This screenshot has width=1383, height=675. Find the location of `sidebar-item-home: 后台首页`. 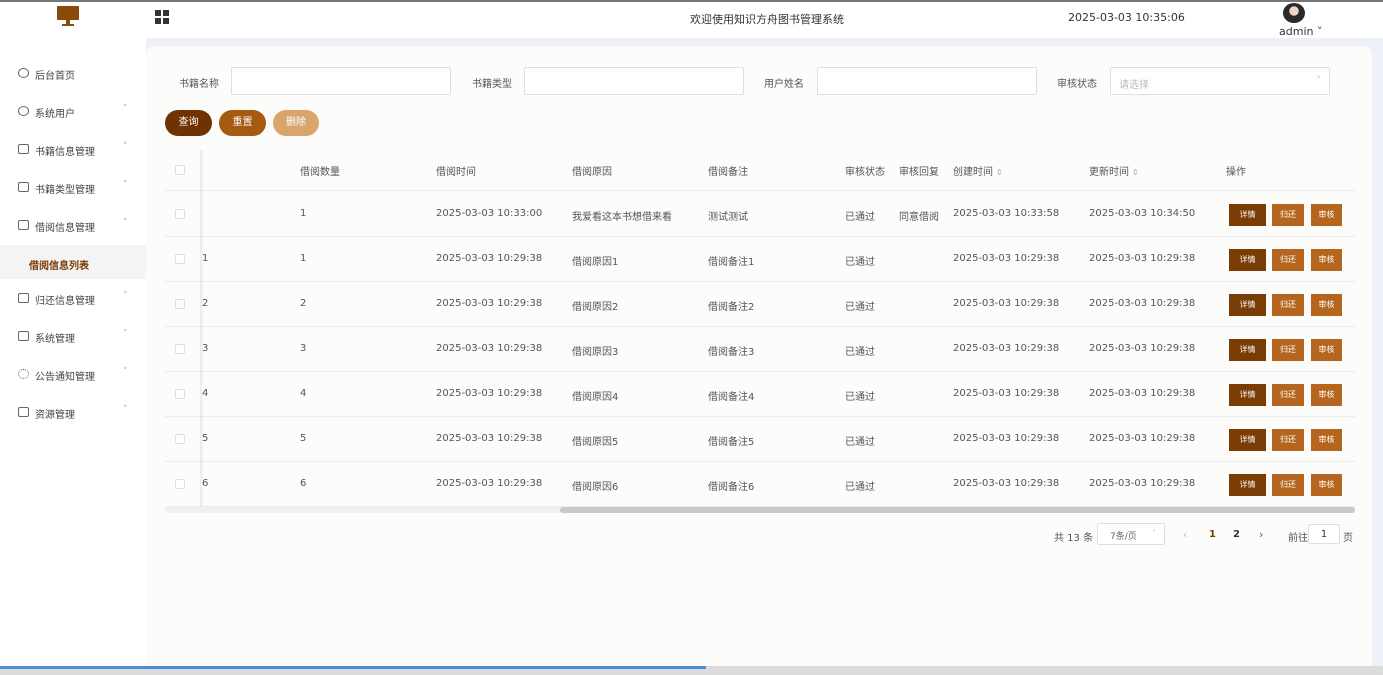

sidebar-item-home: 后台首页 is located at coordinates (73, 74).